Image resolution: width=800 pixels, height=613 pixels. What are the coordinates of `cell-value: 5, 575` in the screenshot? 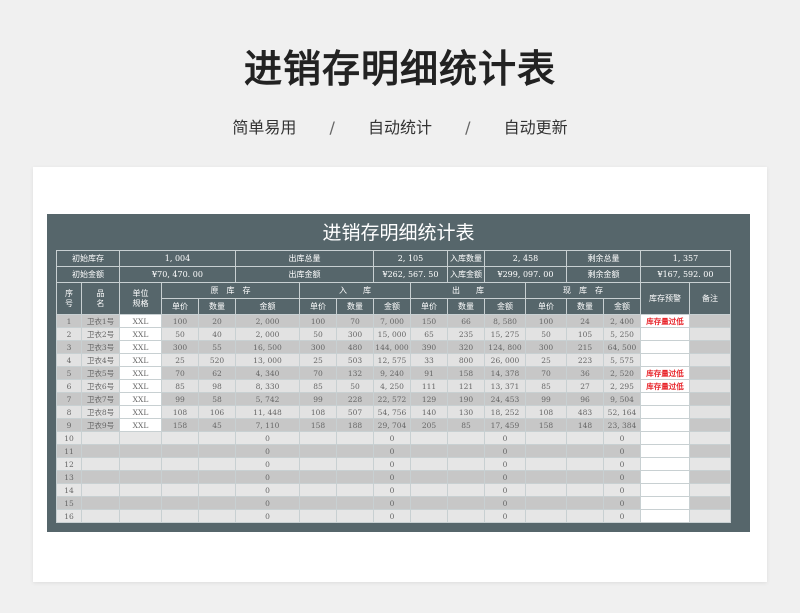 It's located at (622, 360).